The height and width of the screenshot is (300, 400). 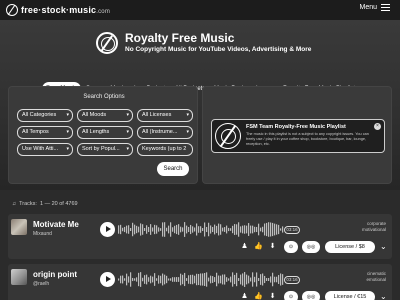 What do you see at coordinates (173, 169) in the screenshot?
I see `search-button: Search` at bounding box center [173, 169].